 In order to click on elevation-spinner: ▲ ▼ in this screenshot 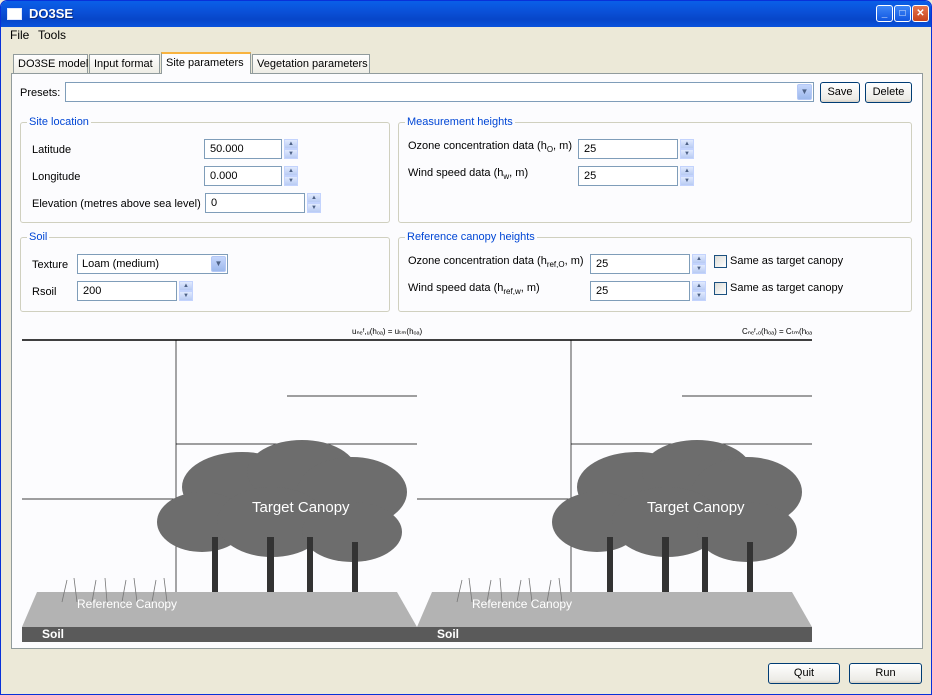, I will do `click(314, 203)`.